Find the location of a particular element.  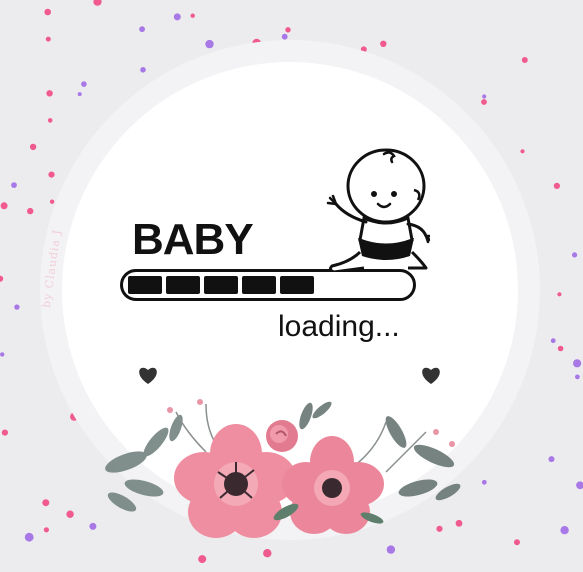

baby-icon is located at coordinates (378, 210).